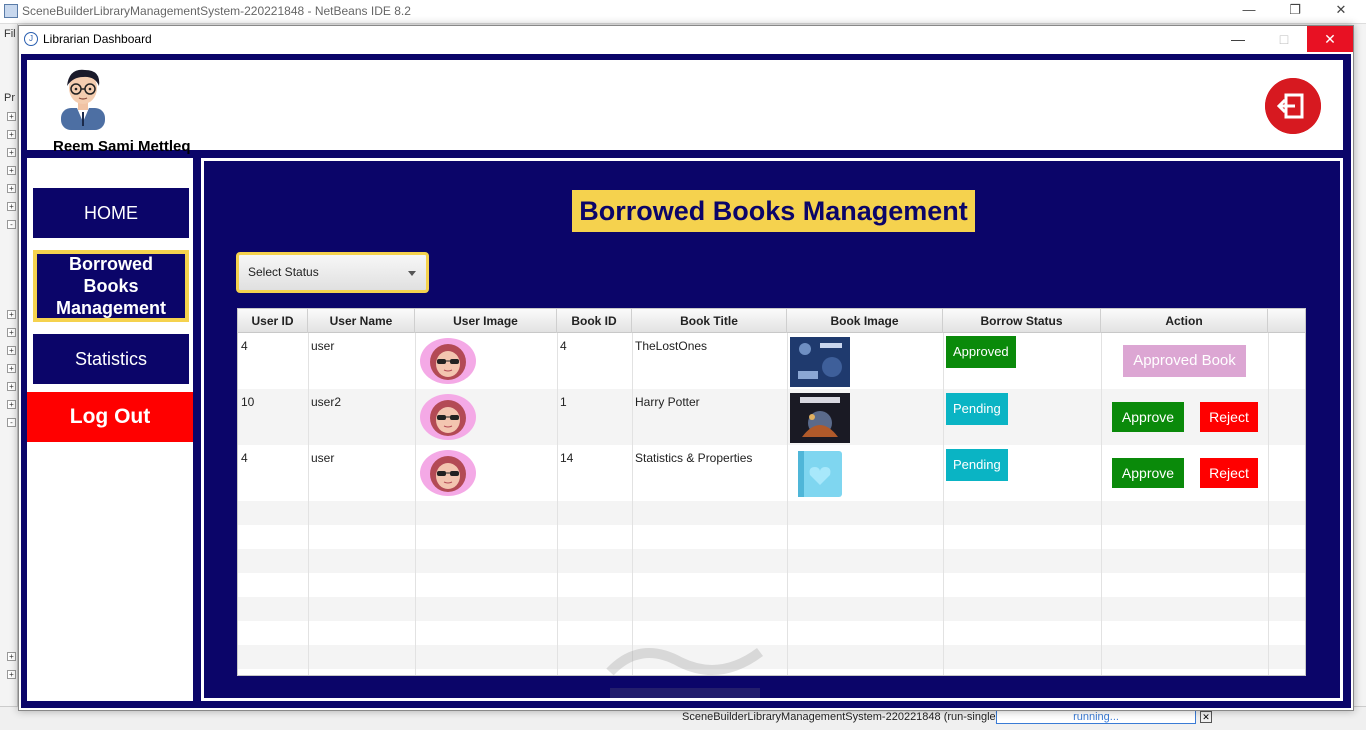  I want to click on status-select-label: Select Status, so click(283, 272).